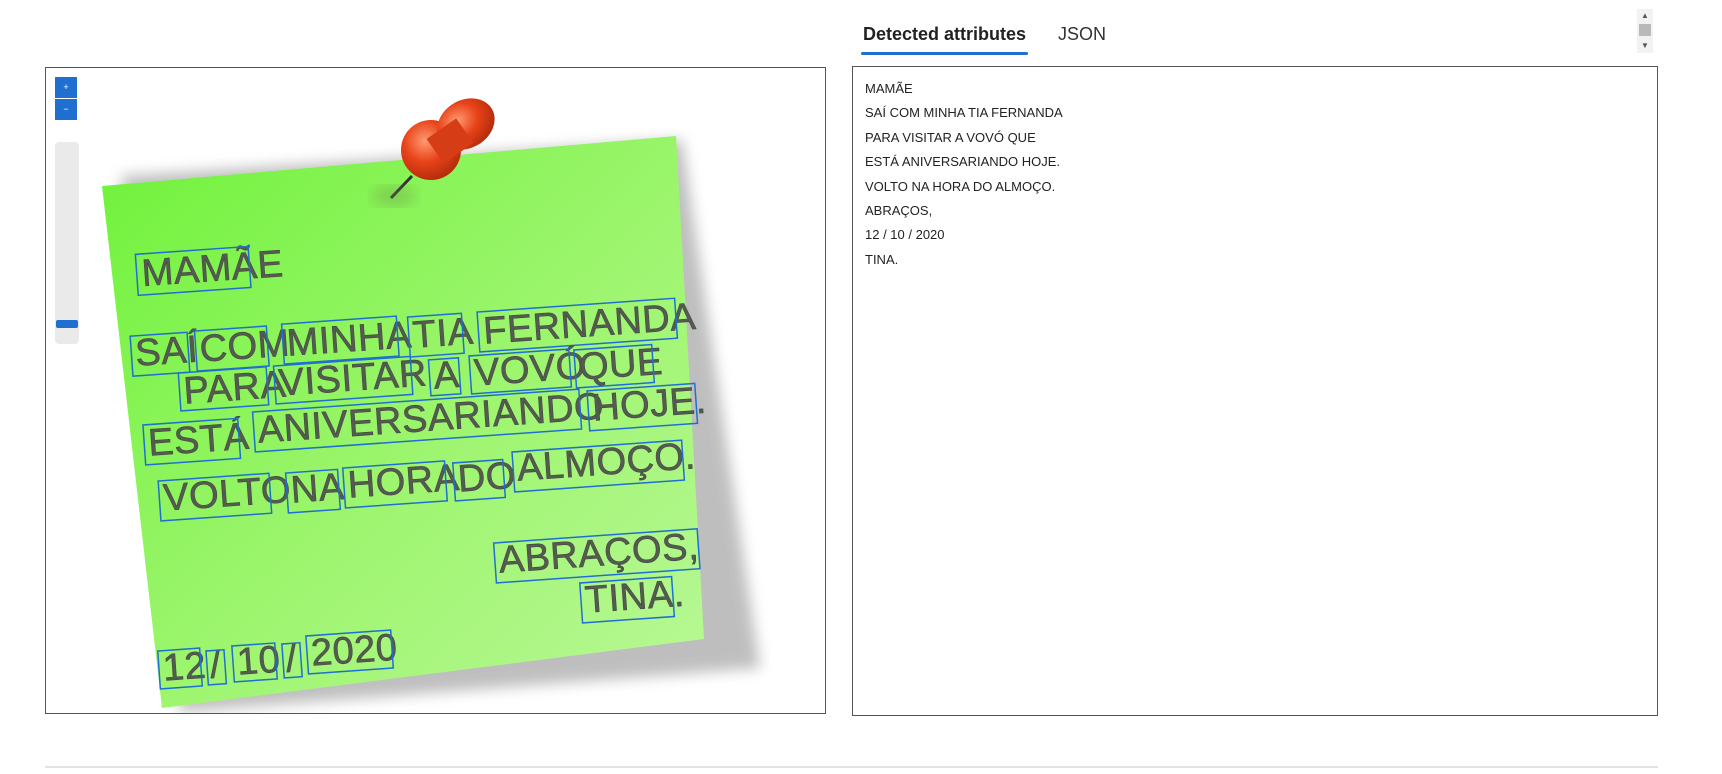 This screenshot has height=774, width=1722. What do you see at coordinates (67, 243) in the screenshot?
I see `zoom-slider` at bounding box center [67, 243].